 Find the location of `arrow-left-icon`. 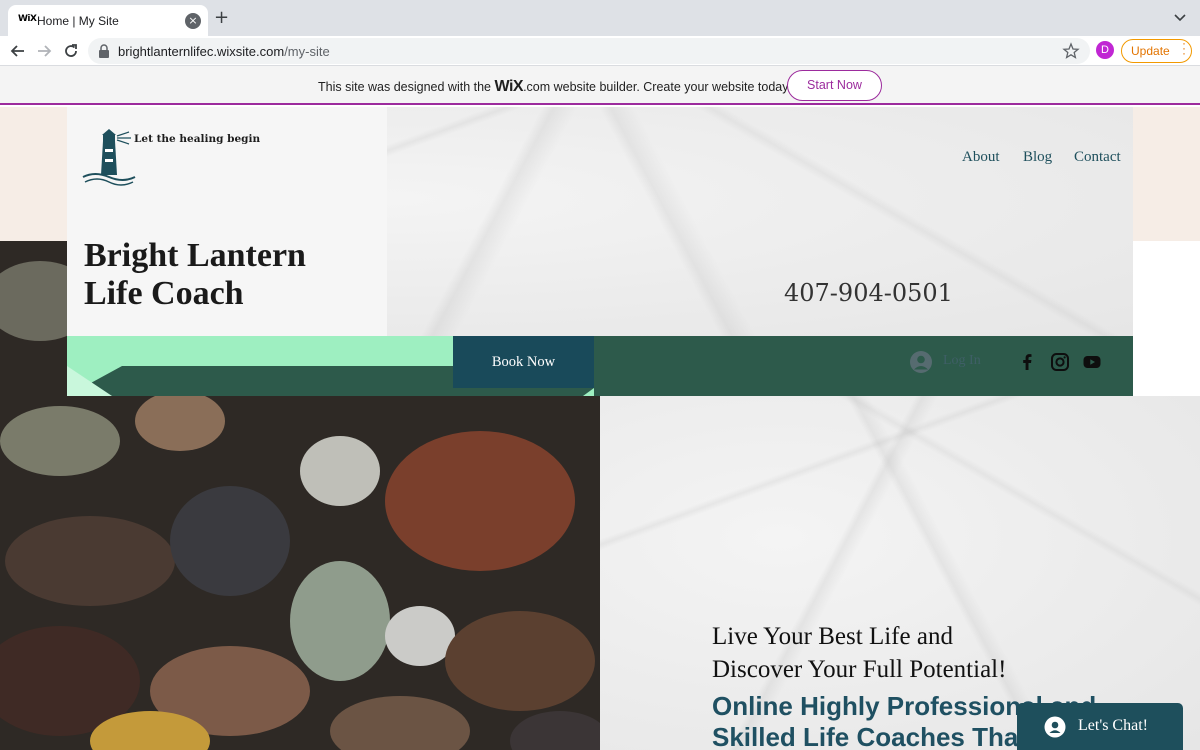

arrow-left-icon is located at coordinates (18, 51).